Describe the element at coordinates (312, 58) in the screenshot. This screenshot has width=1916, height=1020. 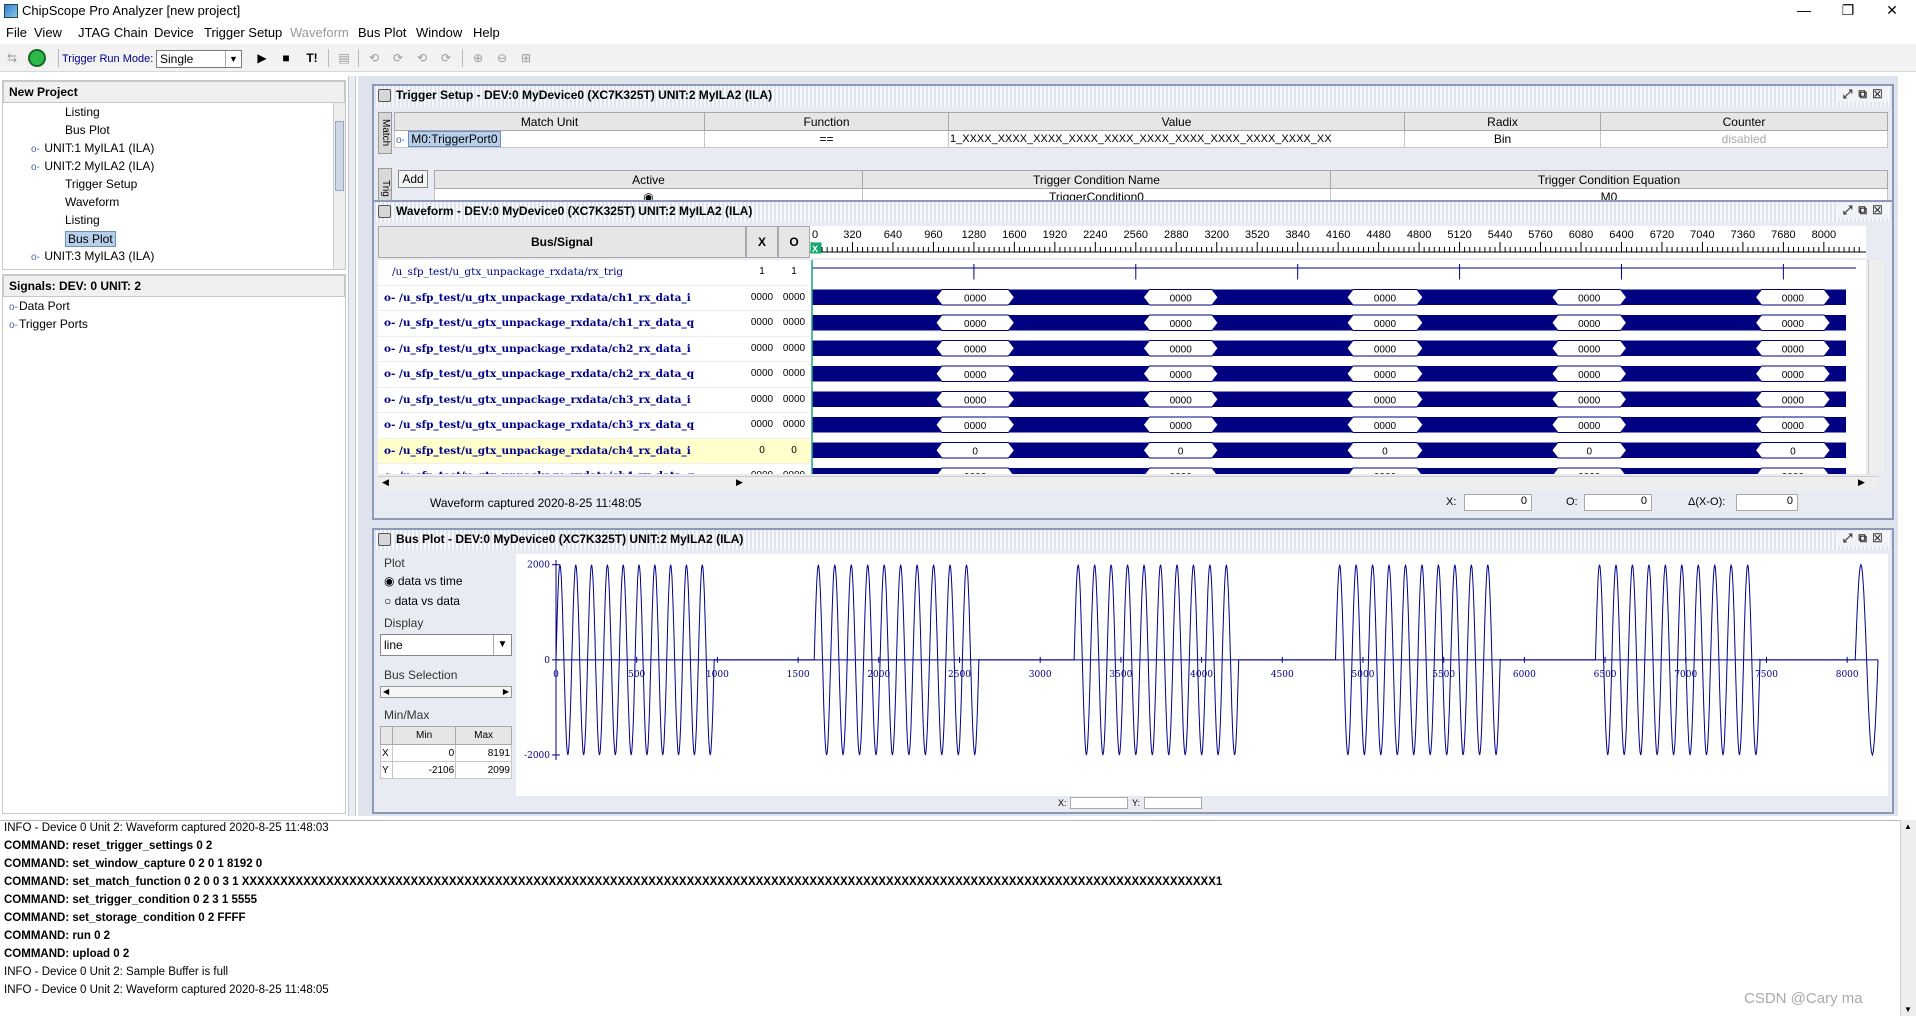
I see `trigger-immediate-button: T!` at that location.